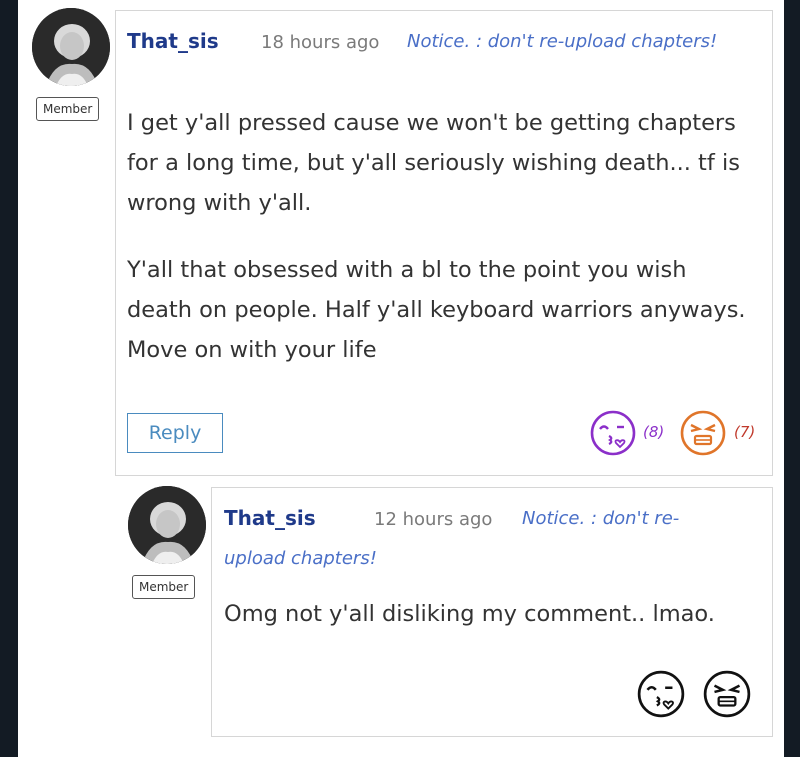  I want to click on reply-button: Reply, so click(175, 433).